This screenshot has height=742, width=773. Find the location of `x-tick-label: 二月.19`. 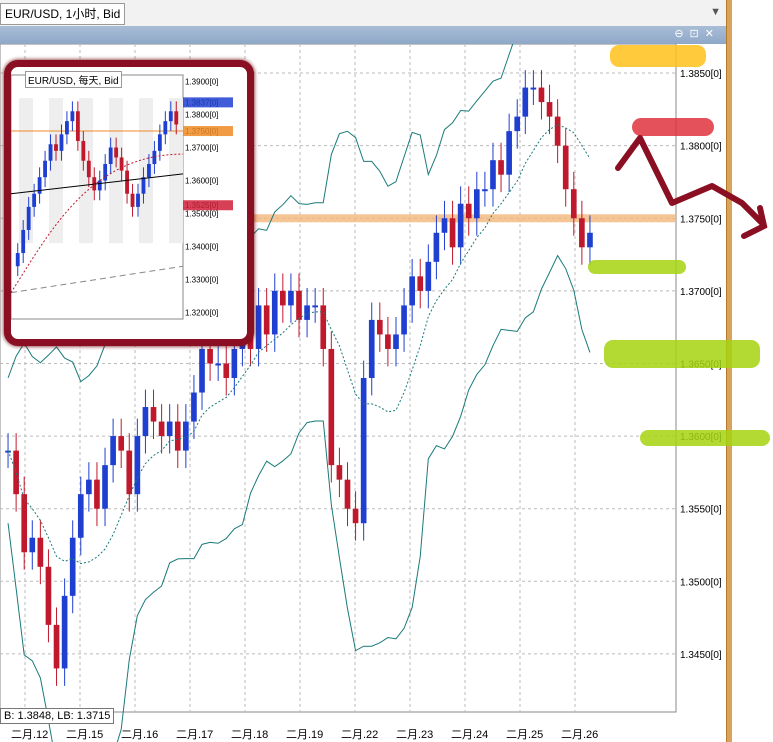

x-tick-label: 二月.19 is located at coordinates (304, 735).